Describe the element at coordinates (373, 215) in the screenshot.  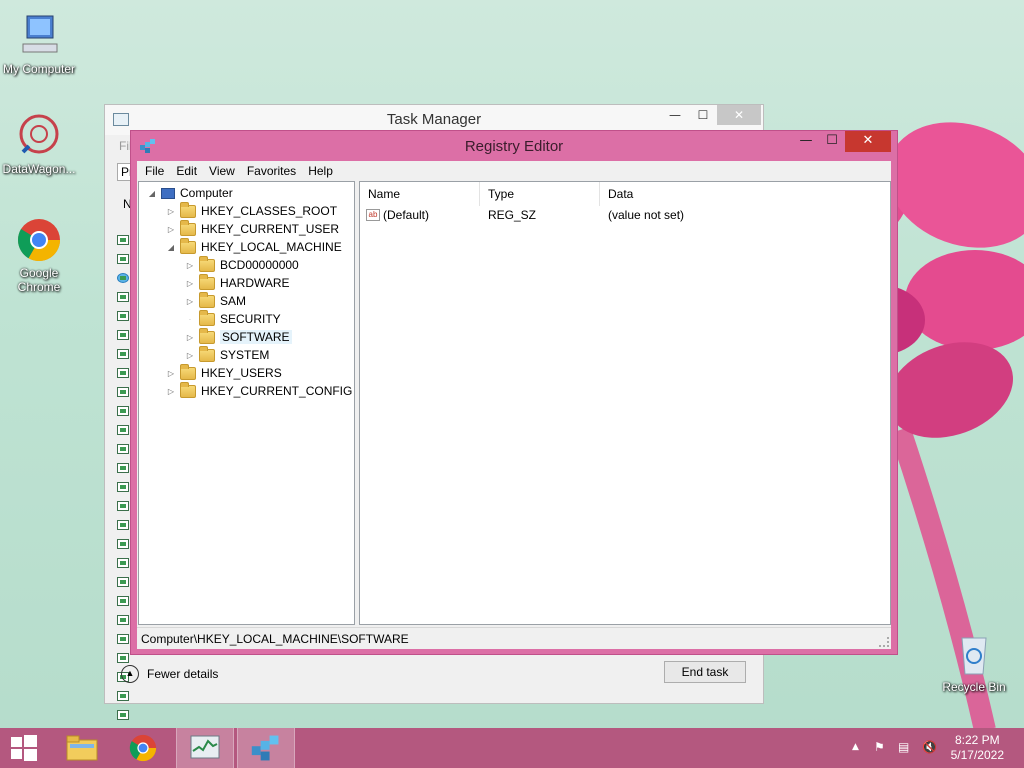
I see `string-value-icon: ab` at that location.